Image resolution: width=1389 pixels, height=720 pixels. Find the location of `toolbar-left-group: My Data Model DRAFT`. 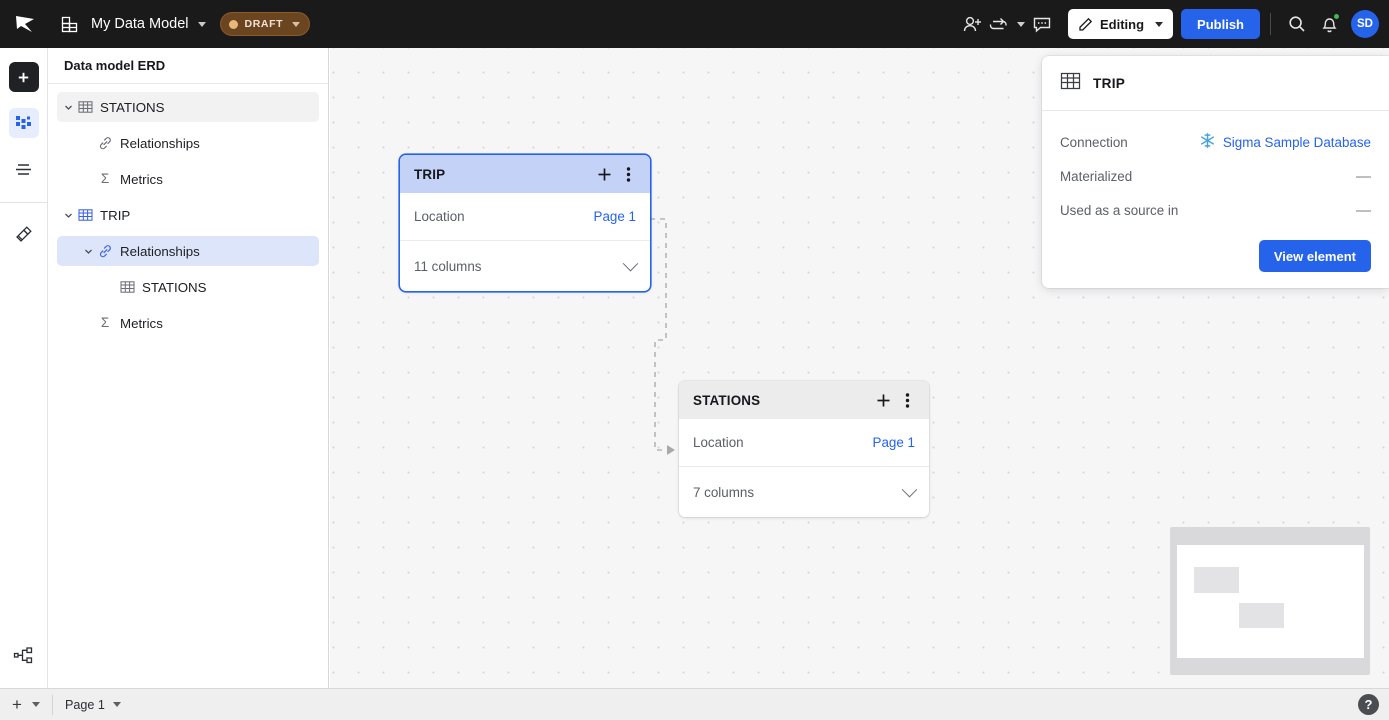

toolbar-left-group: My Data Model DRAFT is located at coordinates (159, 24).